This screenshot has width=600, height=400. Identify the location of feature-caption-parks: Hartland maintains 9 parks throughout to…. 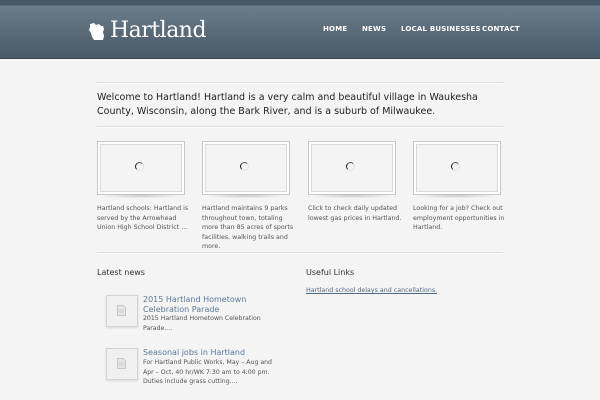
(248, 227).